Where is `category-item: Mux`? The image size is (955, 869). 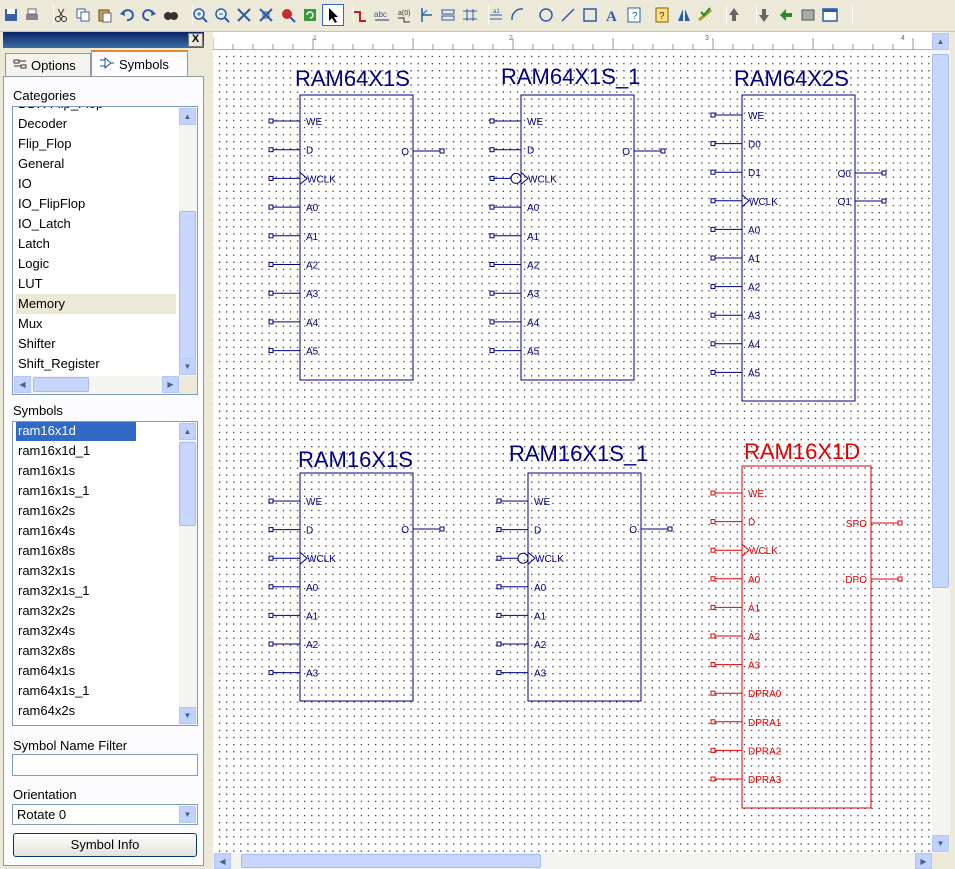
category-item: Mux is located at coordinates (30, 324).